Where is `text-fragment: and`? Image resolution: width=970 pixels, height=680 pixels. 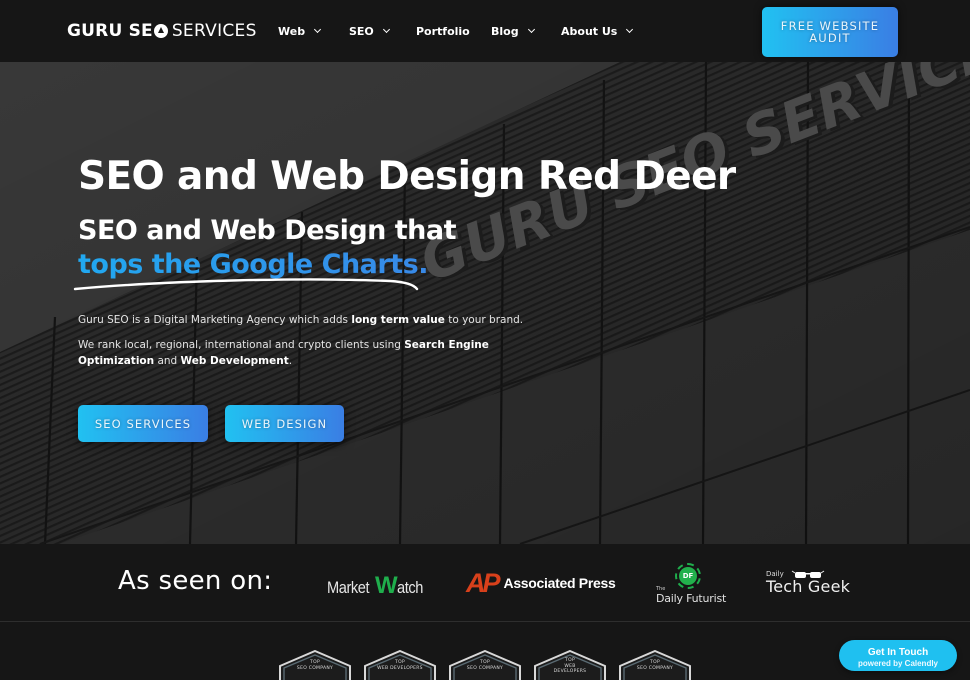
text-fragment: and is located at coordinates (167, 361).